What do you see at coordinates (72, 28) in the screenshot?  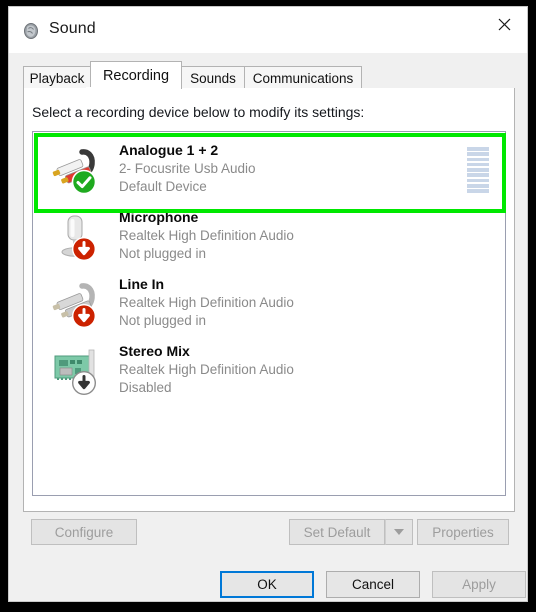 I see `window-title: Sound` at bounding box center [72, 28].